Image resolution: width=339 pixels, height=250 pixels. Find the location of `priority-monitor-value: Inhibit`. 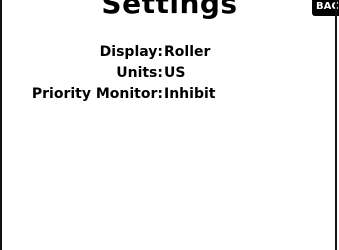

priority-monitor-value: Inhibit is located at coordinates (189, 94).